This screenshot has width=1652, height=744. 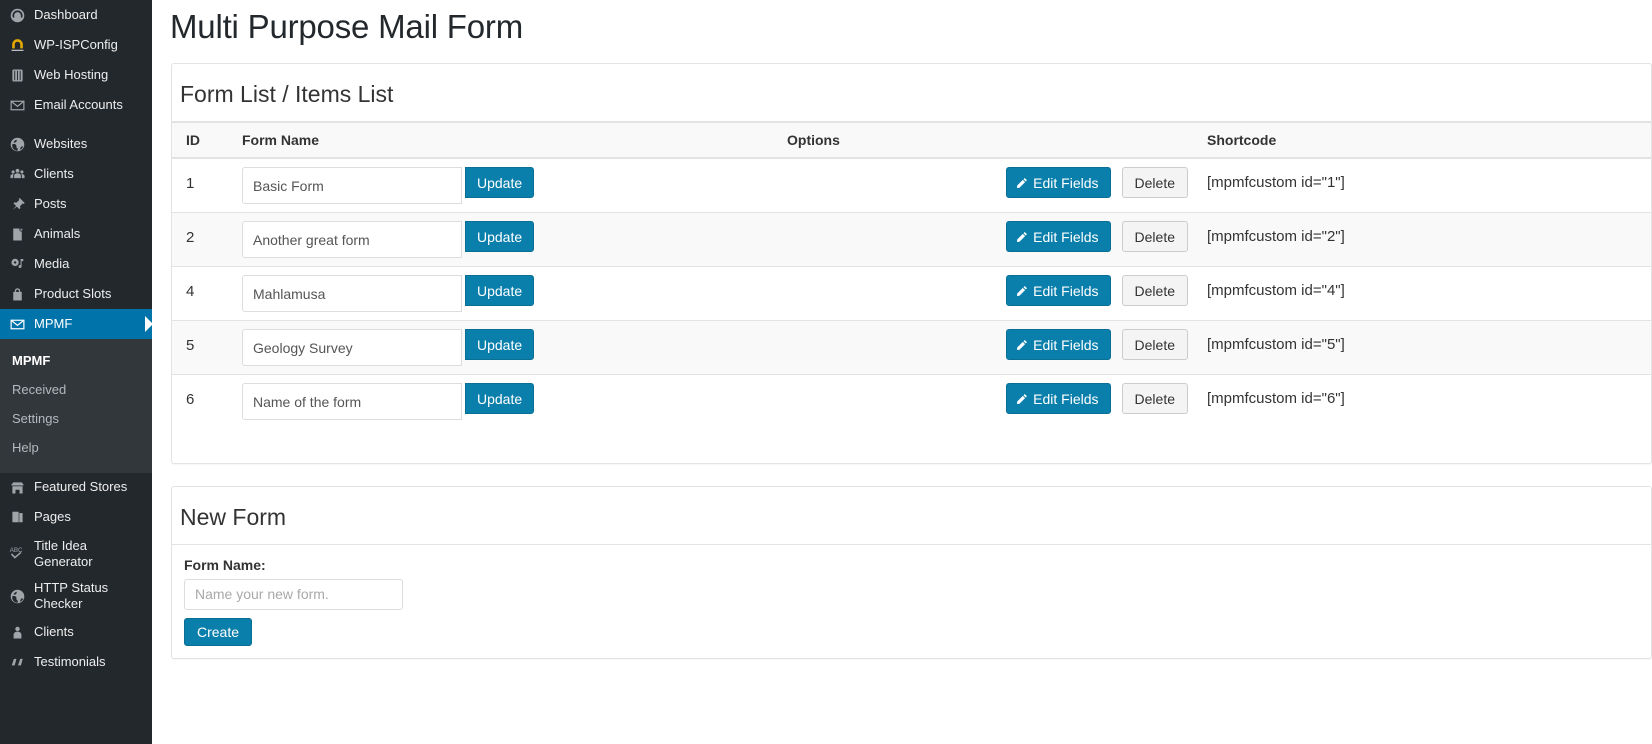 I want to click on store-icon, so click(x=17, y=487).